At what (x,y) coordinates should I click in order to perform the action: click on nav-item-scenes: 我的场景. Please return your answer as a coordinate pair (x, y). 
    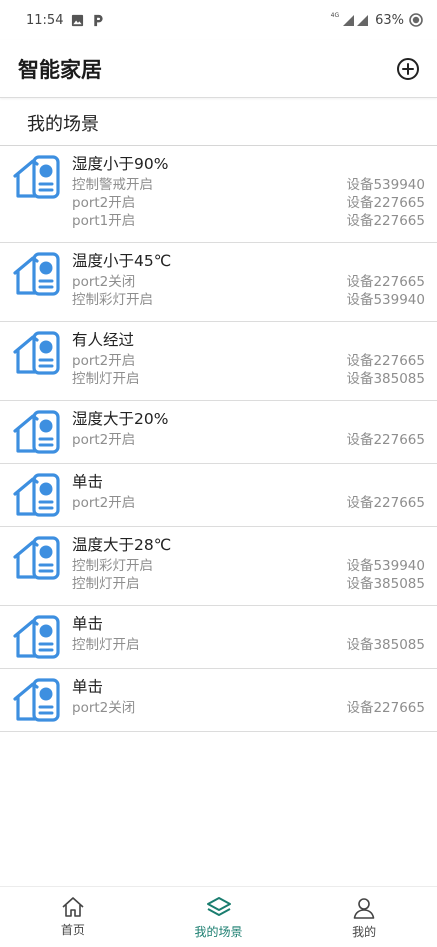
    Looking at the image, I should click on (219, 917).